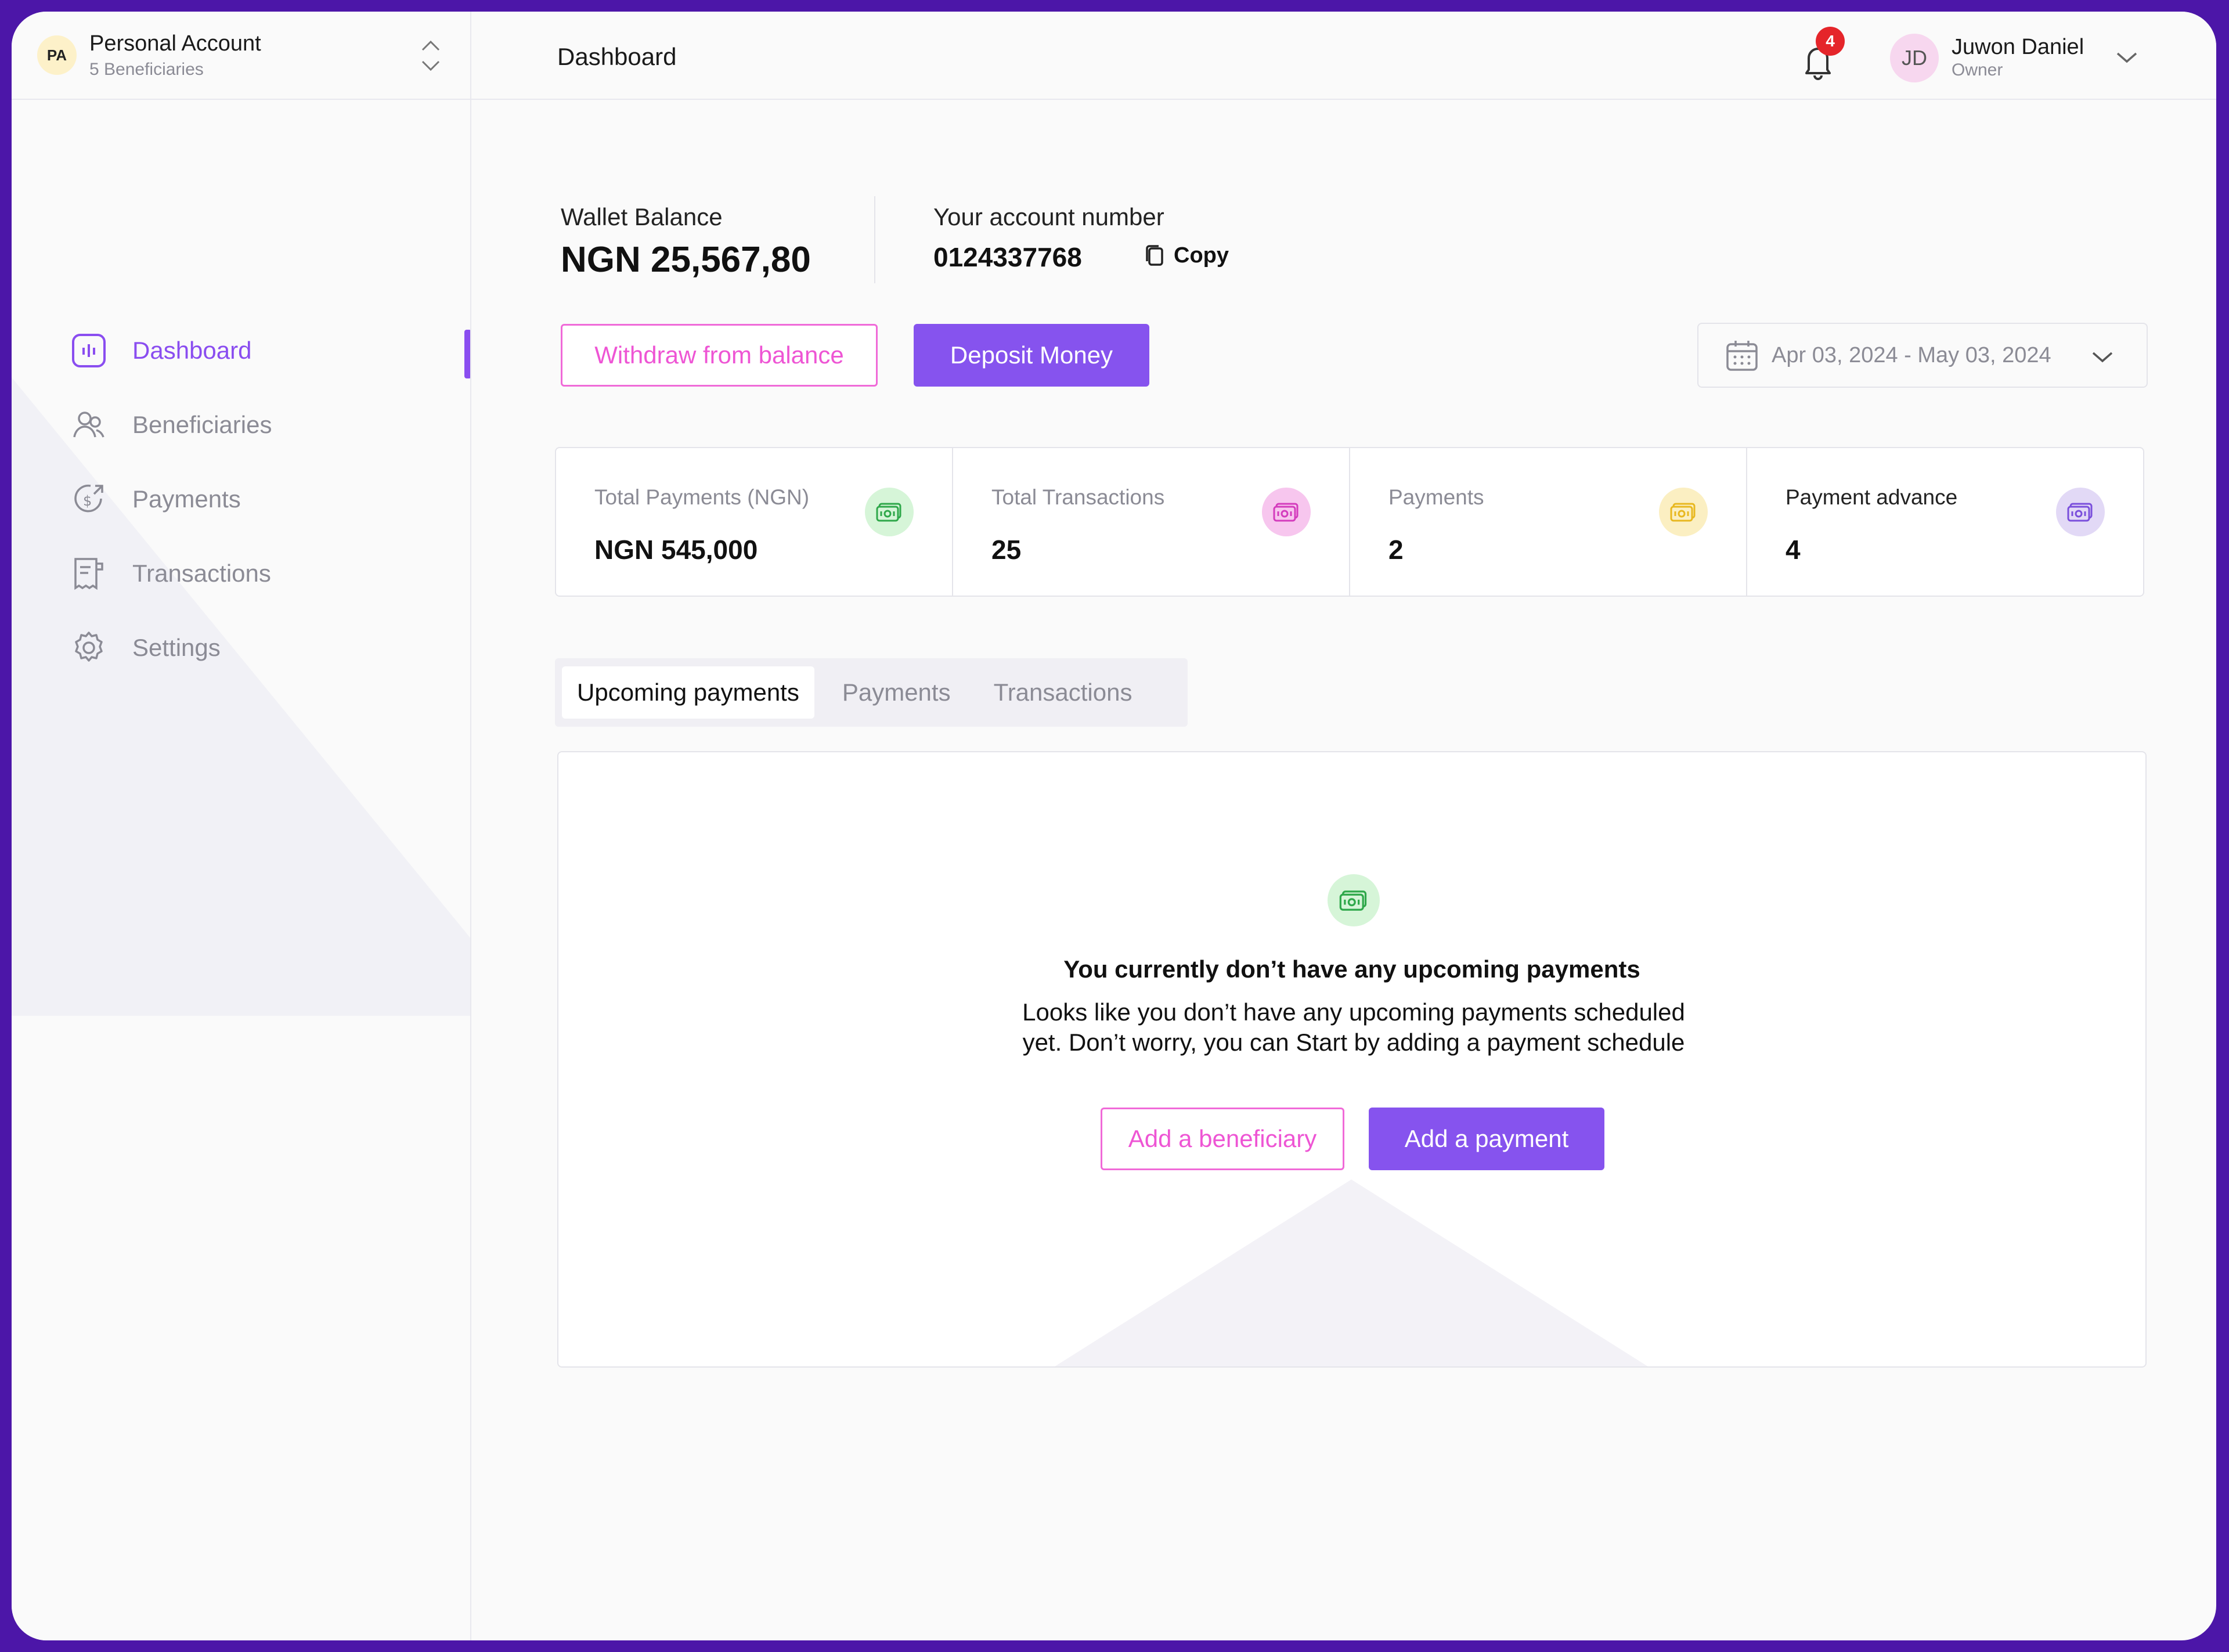 This screenshot has width=2229, height=1652. I want to click on stat-card-total-payments: Total Payments (NGN) NGN 545,000, so click(754, 522).